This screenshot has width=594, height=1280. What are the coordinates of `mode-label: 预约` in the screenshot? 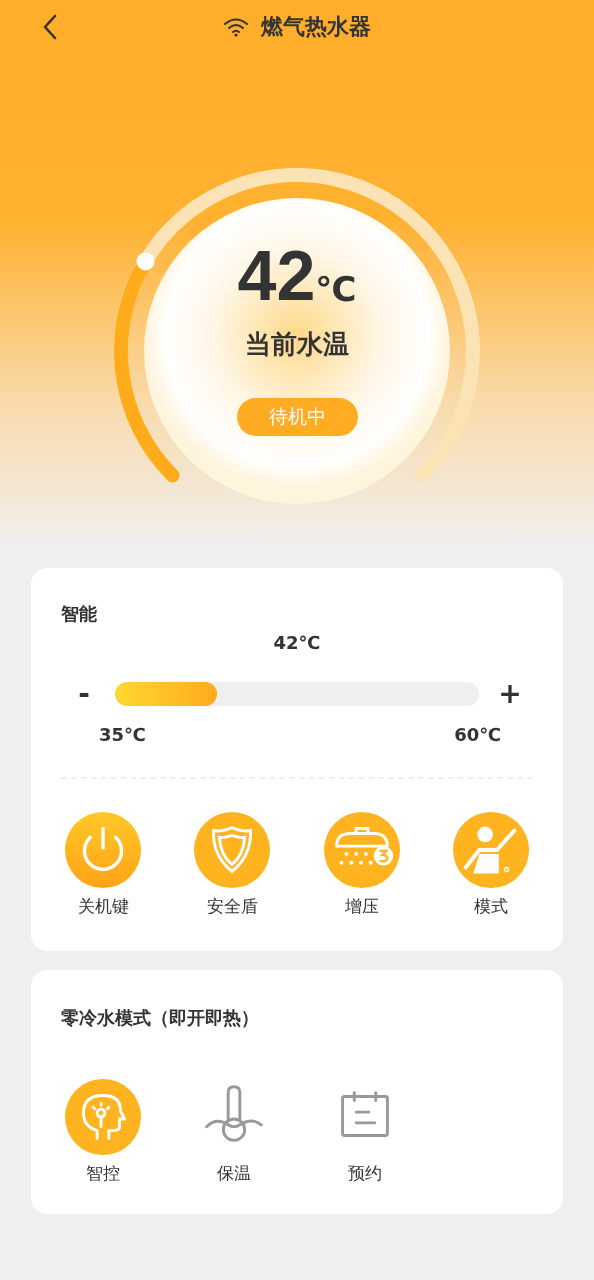 It's located at (365, 1173).